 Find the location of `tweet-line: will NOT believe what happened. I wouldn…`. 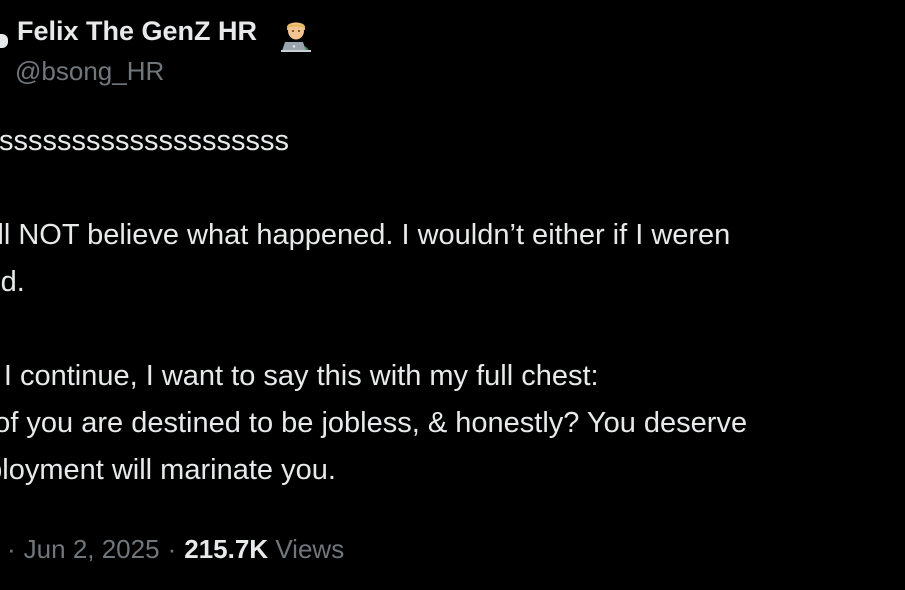

tweet-line: will NOT believe what happened. I wouldn… is located at coordinates (365, 235).